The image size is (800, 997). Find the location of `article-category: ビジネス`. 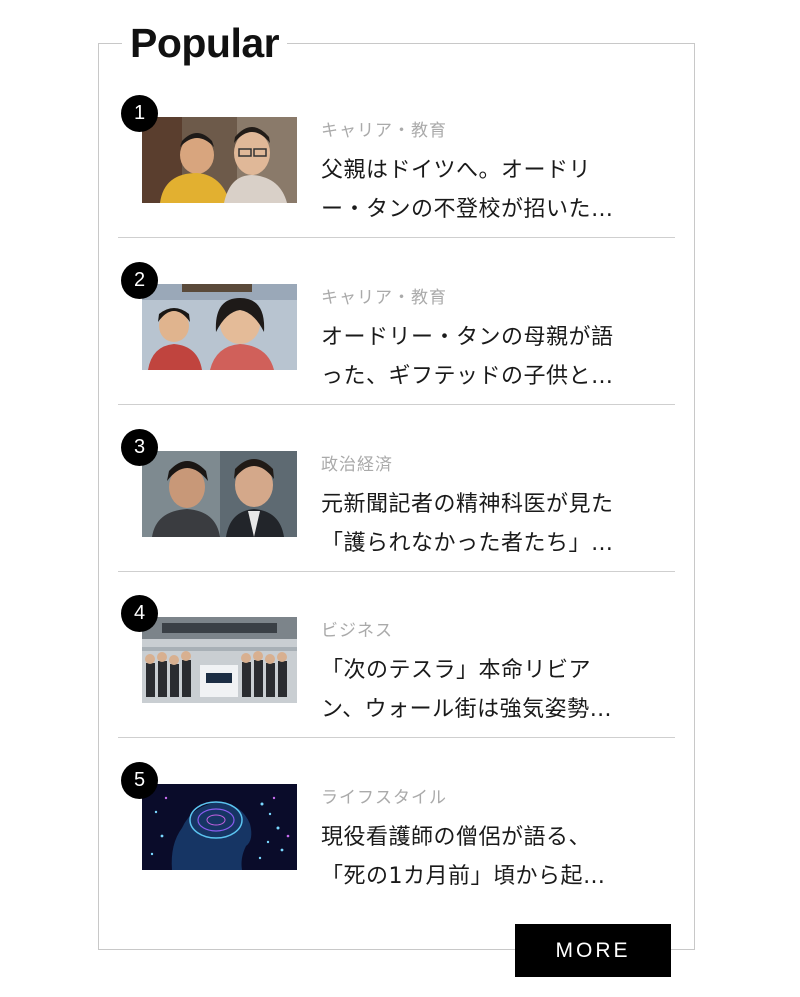

article-category: ビジネス is located at coordinates (357, 631).